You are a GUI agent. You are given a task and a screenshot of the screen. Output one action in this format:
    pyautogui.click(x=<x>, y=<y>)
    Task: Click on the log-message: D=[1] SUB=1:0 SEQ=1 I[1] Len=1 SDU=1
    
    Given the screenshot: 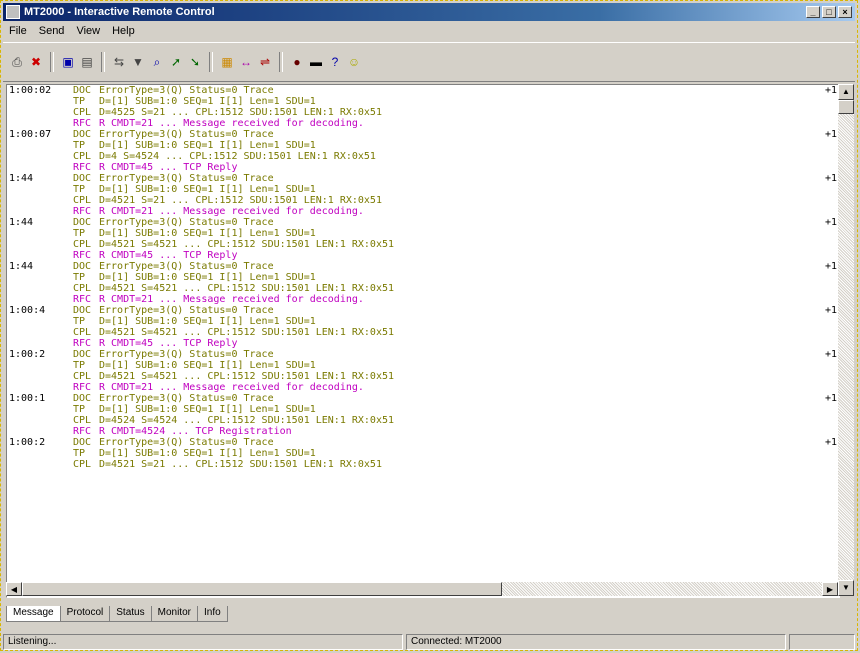 What is the action you would take?
    pyautogui.click(x=207, y=233)
    